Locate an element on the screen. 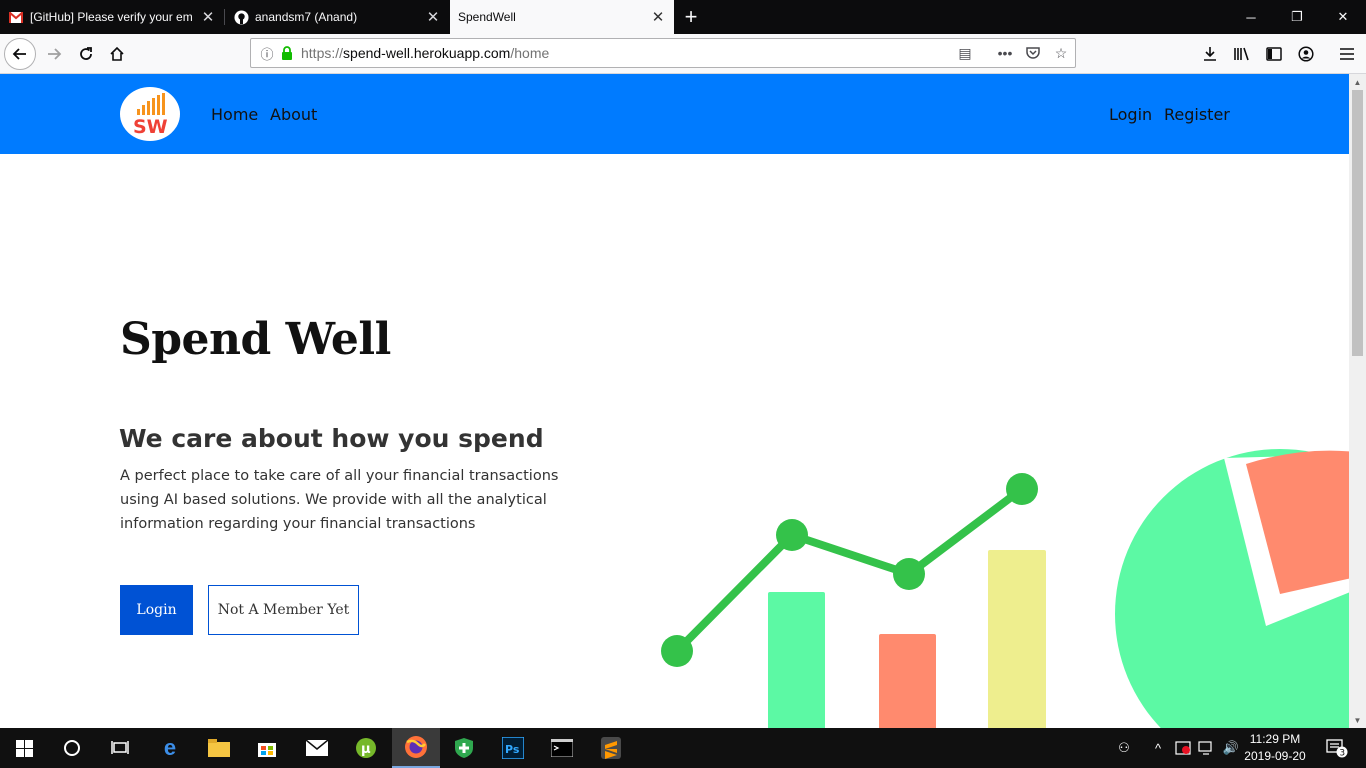  tab-title: anandsm7 (Anand) is located at coordinates (306, 17).